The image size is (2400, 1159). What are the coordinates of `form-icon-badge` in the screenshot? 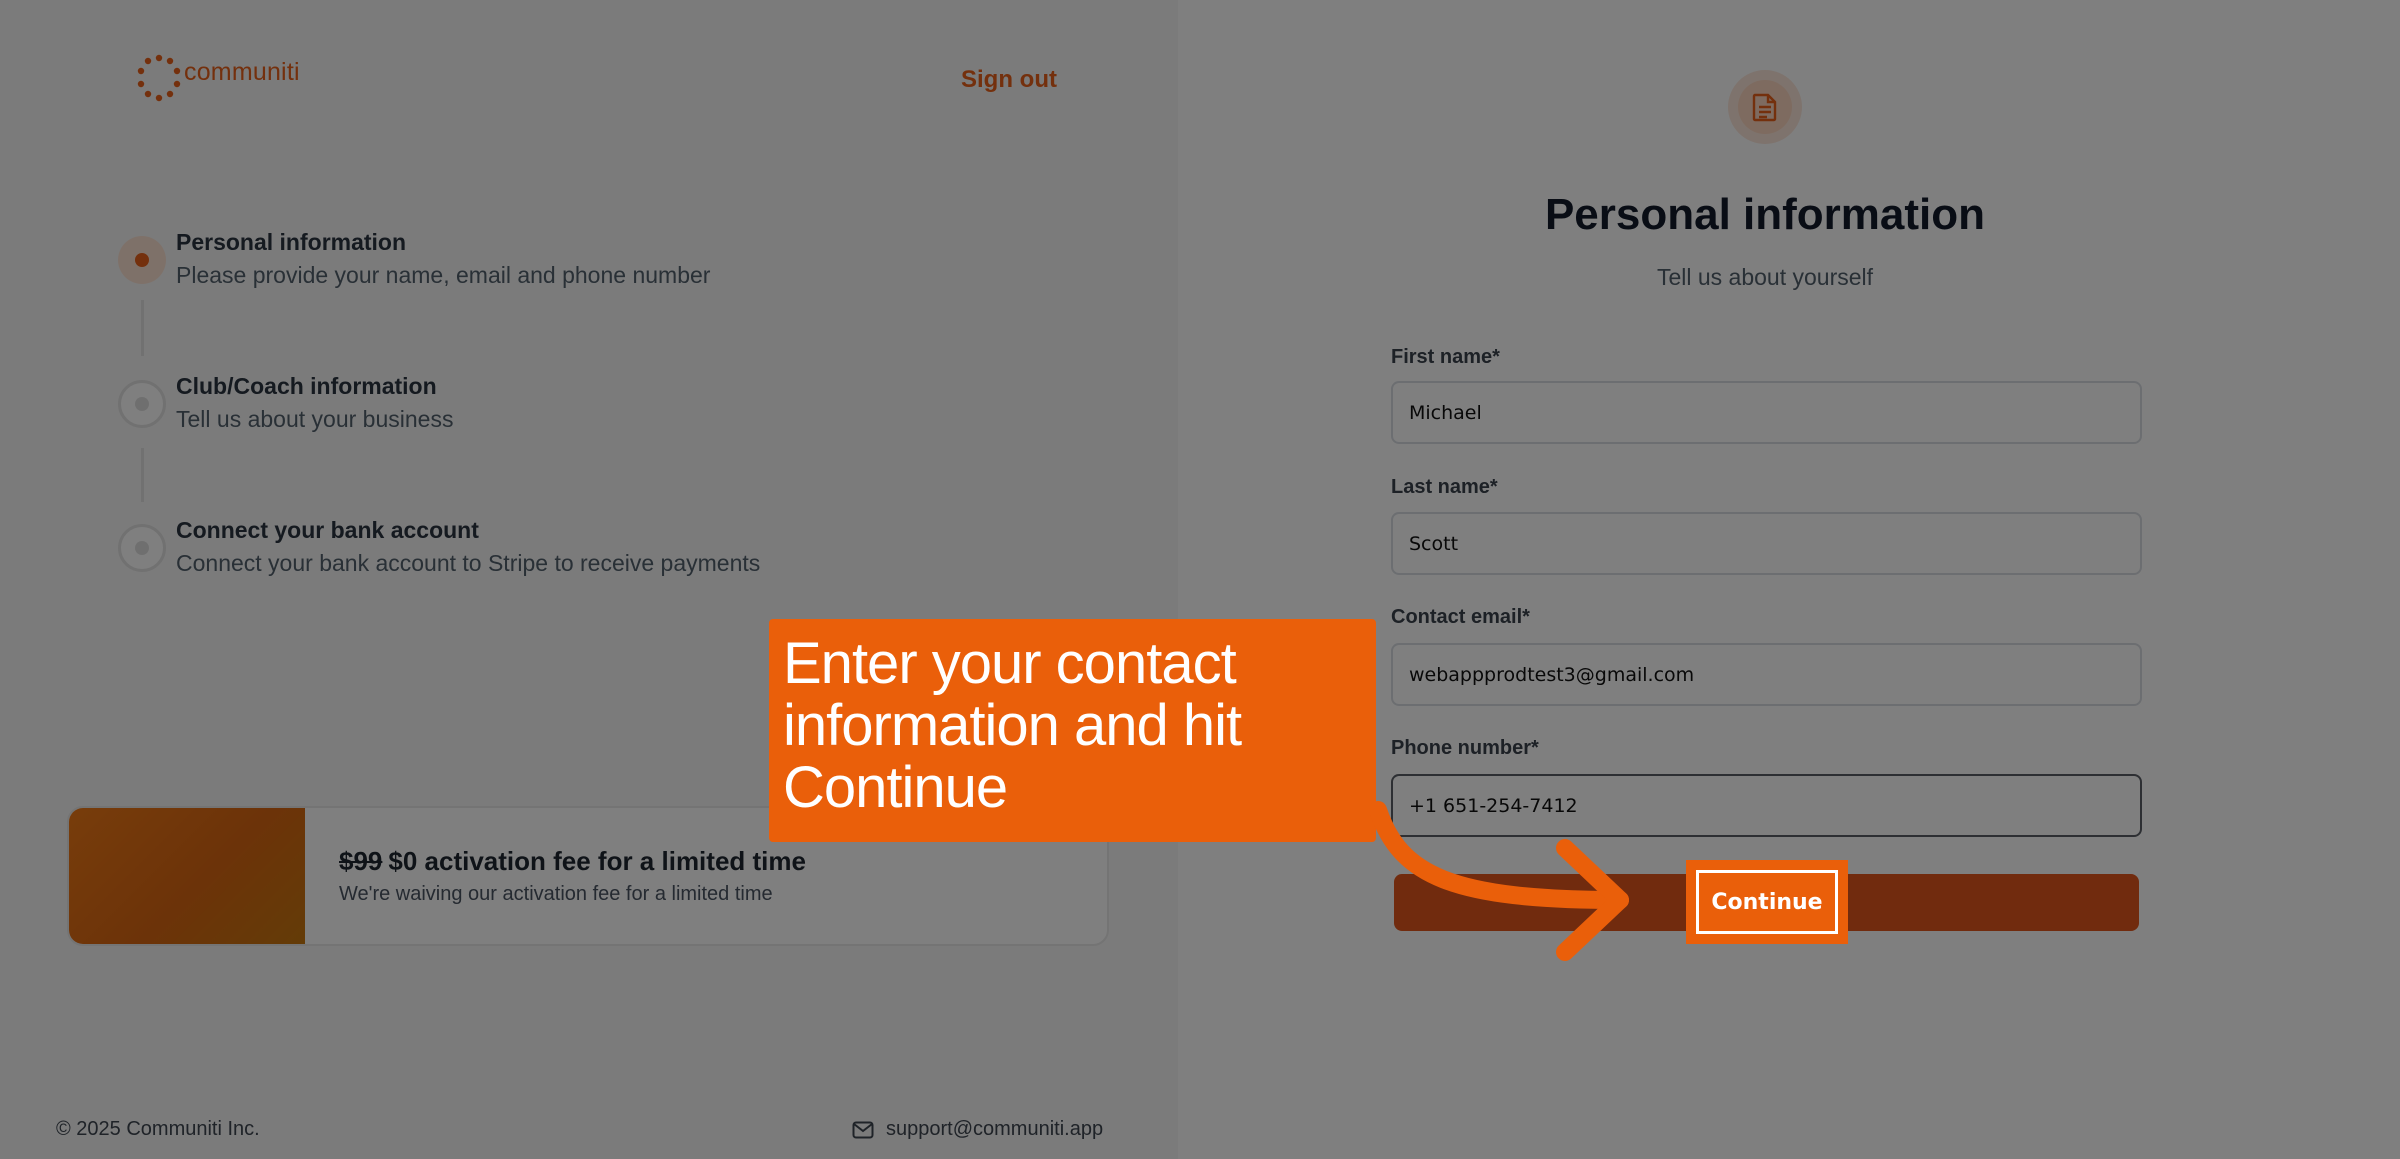 It's located at (1765, 107).